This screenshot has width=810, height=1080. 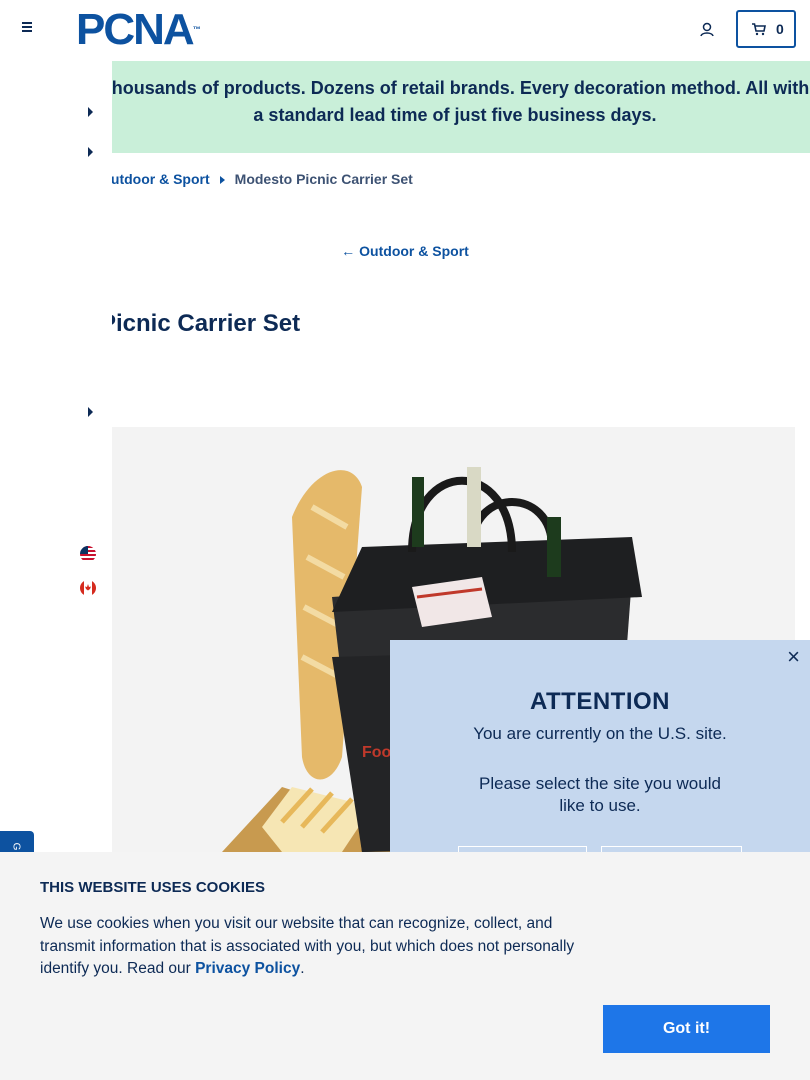 What do you see at coordinates (153, 887) in the screenshot?
I see `cookie-heading: THIS WEBSITE USES COOKIES` at bounding box center [153, 887].